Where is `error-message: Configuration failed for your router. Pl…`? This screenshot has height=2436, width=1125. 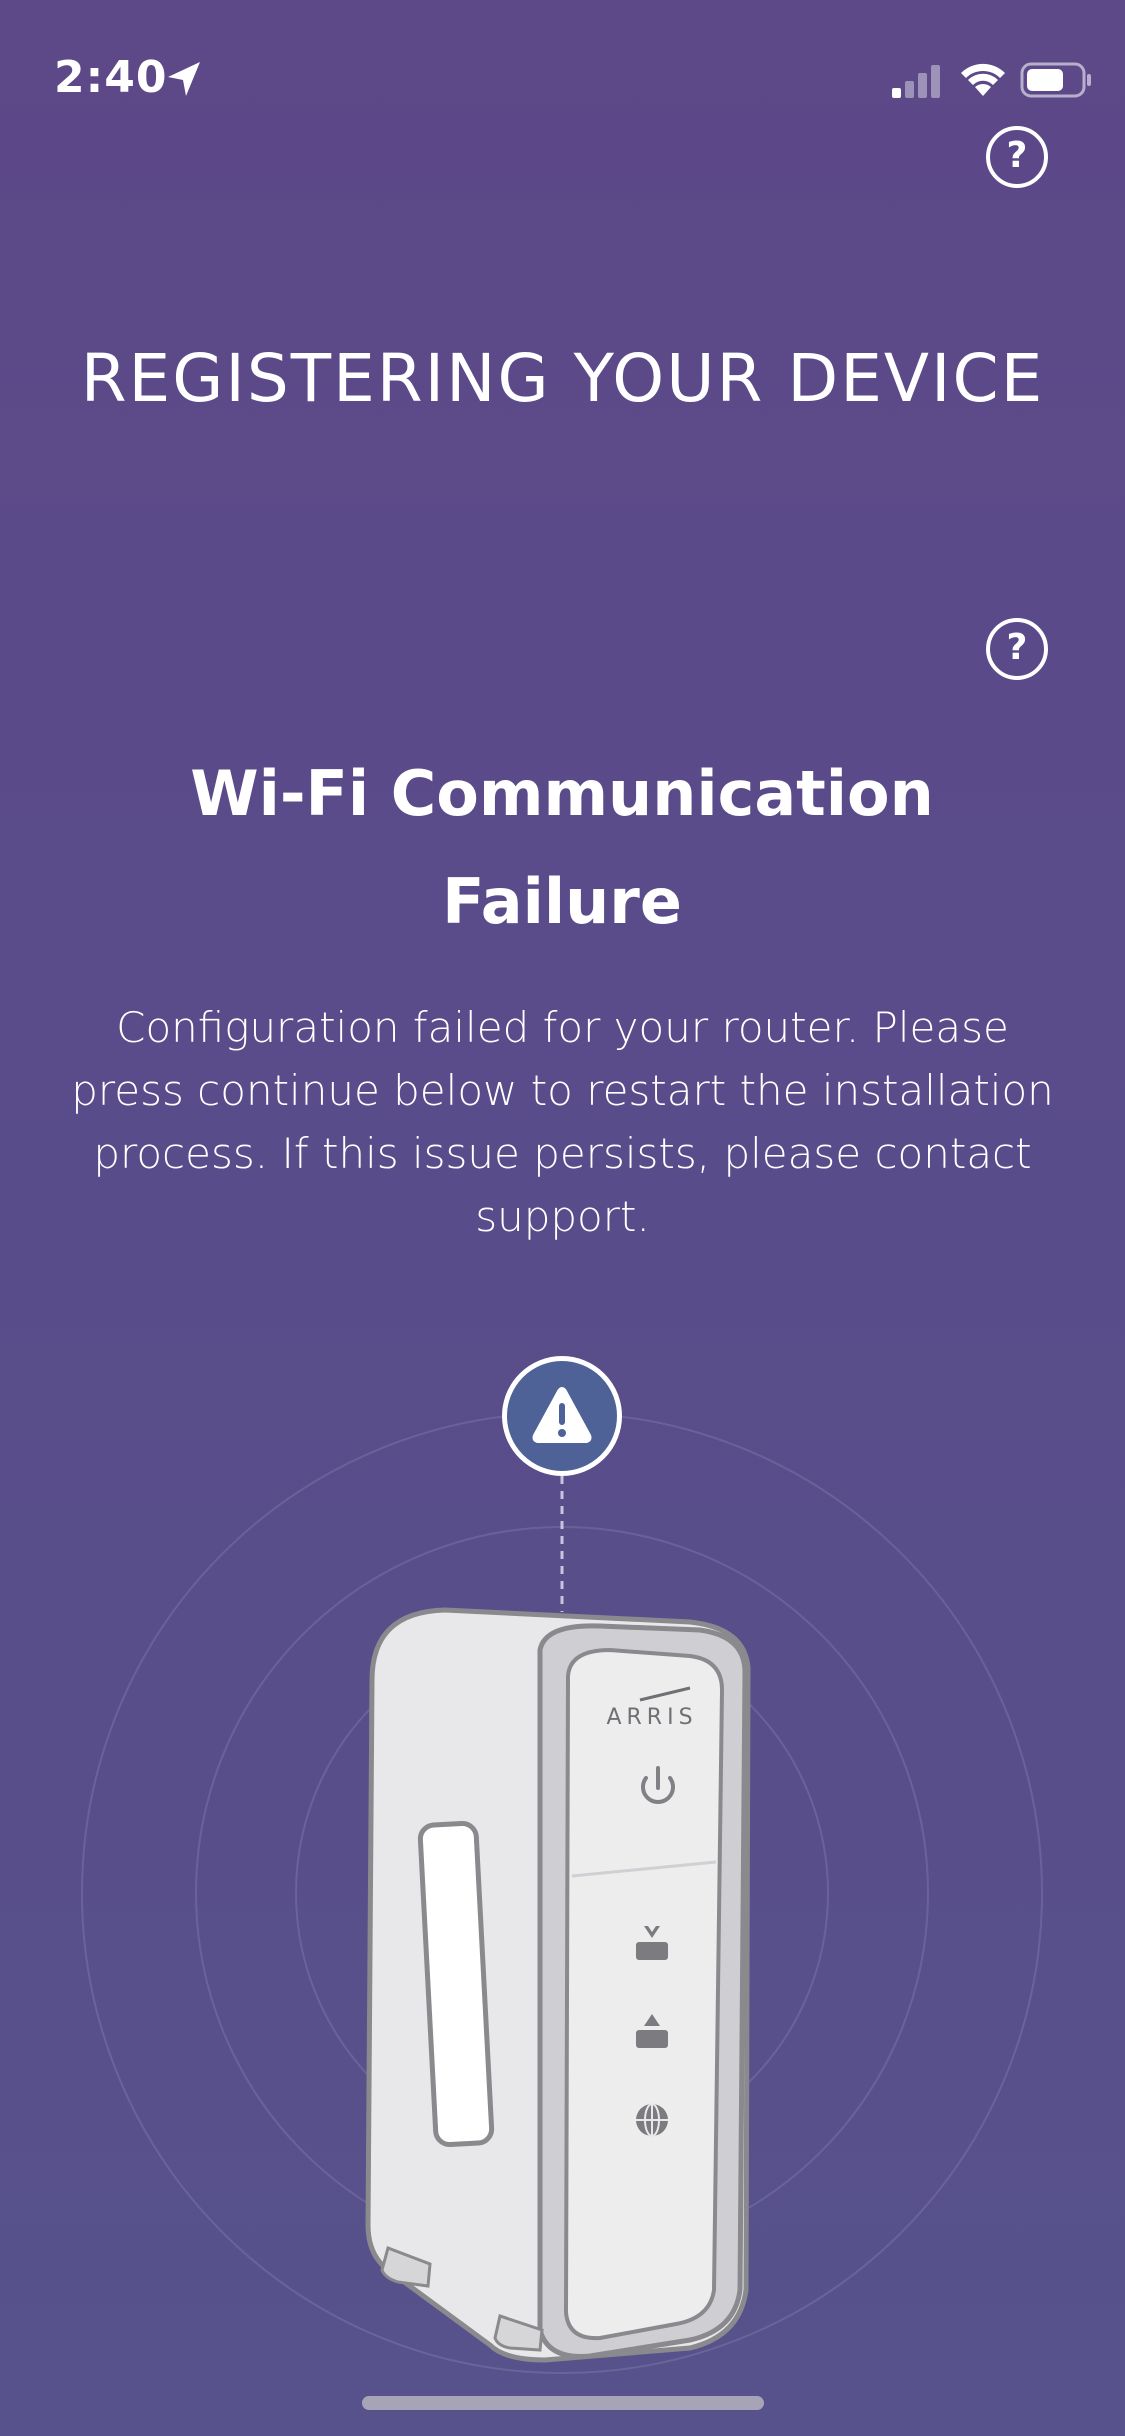
error-message: Configuration failed for your router. Pl… is located at coordinates (562, 1122).